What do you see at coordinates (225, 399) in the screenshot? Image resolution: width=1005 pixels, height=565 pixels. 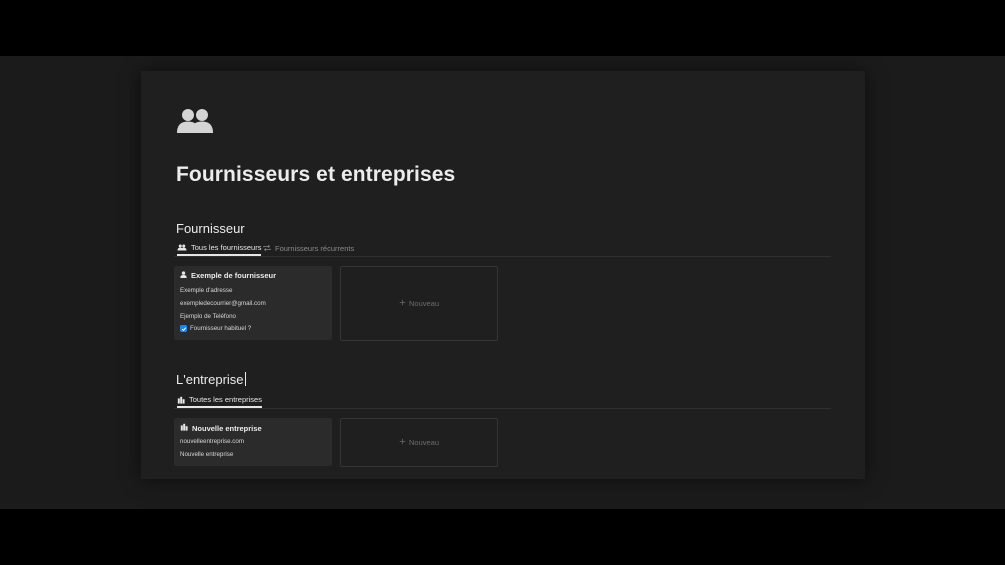 I see `tab-label: Toutes les entreprises` at bounding box center [225, 399].